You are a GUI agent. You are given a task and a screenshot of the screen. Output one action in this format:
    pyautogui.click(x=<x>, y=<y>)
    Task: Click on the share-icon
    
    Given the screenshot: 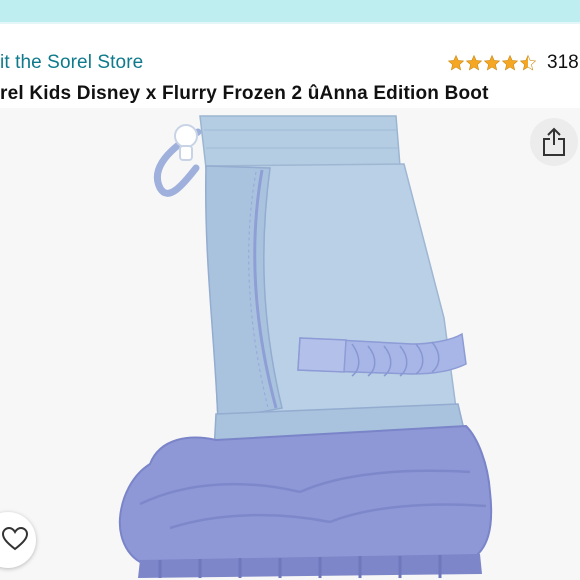 What is the action you would take?
    pyautogui.click(x=554, y=141)
    